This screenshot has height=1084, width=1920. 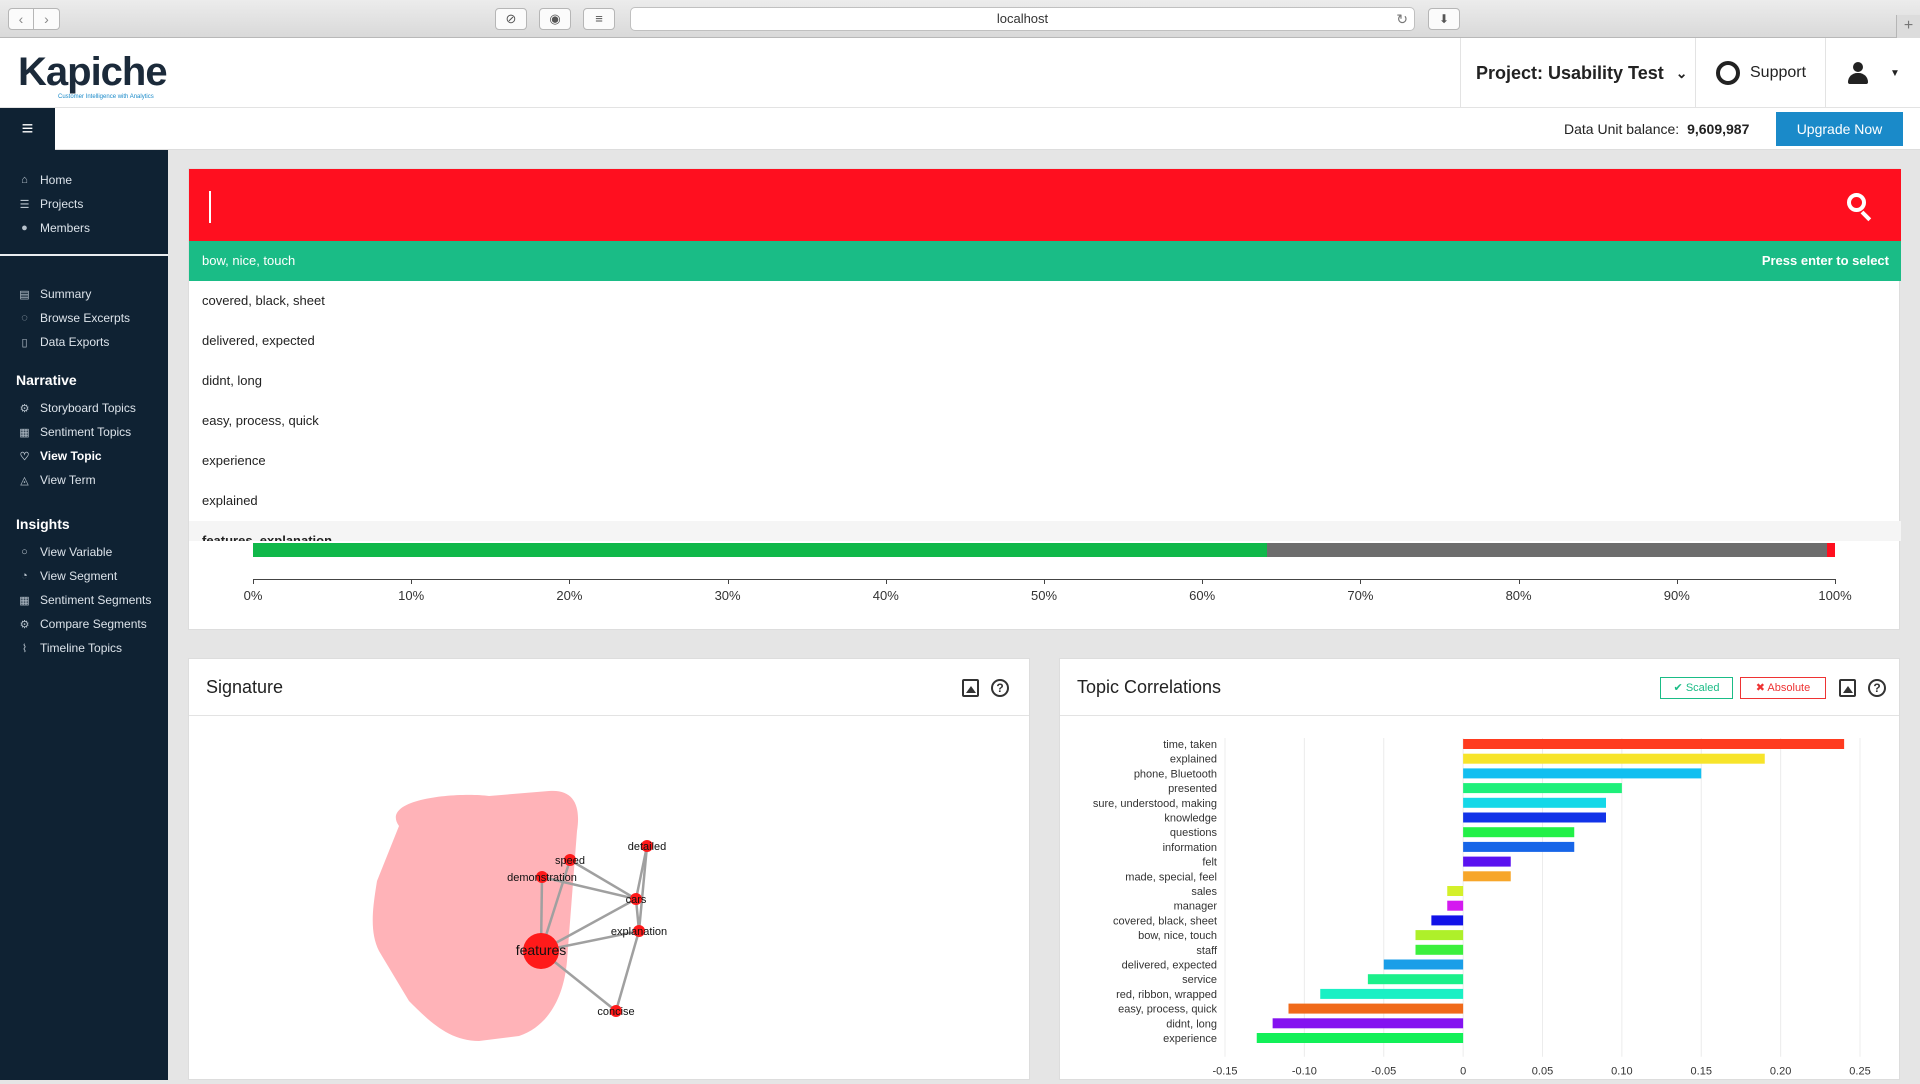 I want to click on sidebar-item-members: ● Members, so click(x=84, y=228).